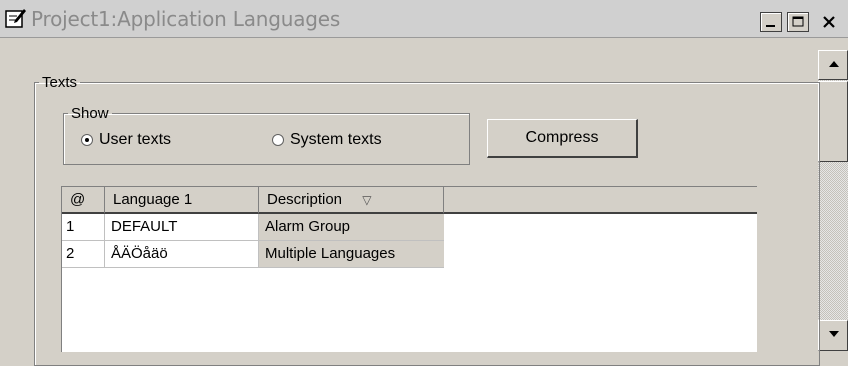  I want to click on radio-system-texts: System texts, so click(327, 140).